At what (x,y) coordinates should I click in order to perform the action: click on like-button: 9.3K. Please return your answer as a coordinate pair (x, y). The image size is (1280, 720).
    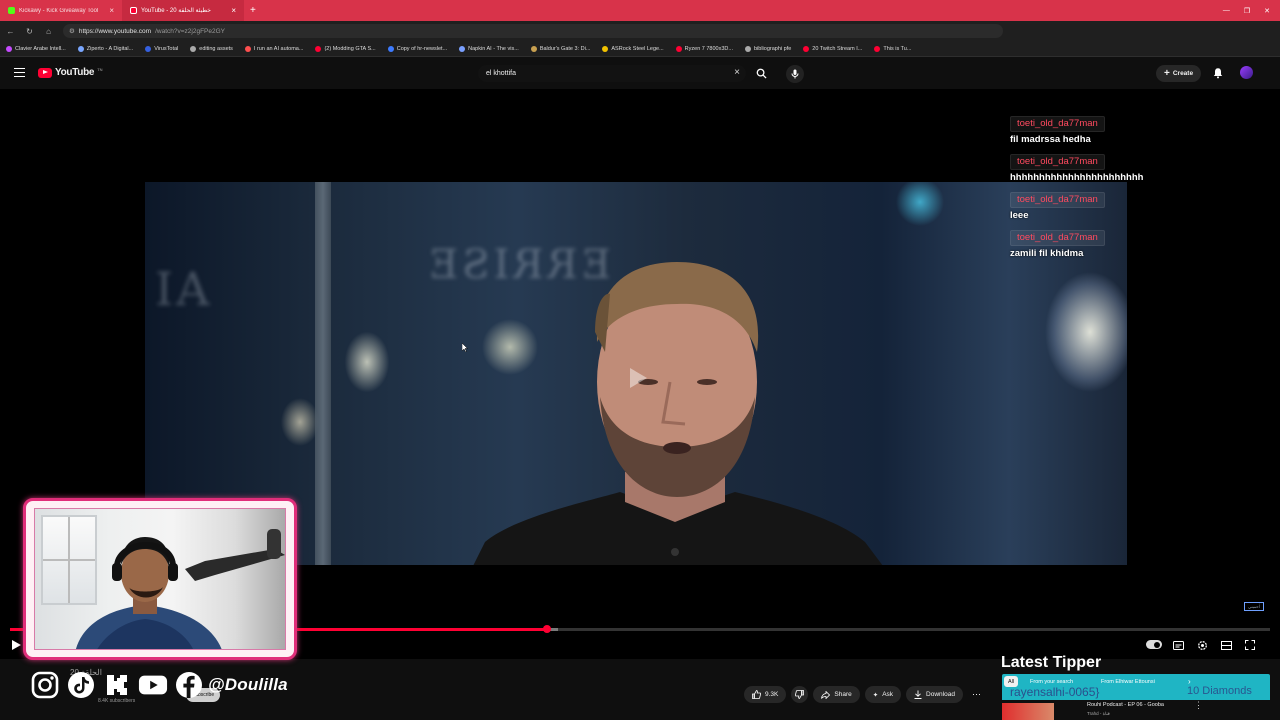
    Looking at the image, I should click on (765, 694).